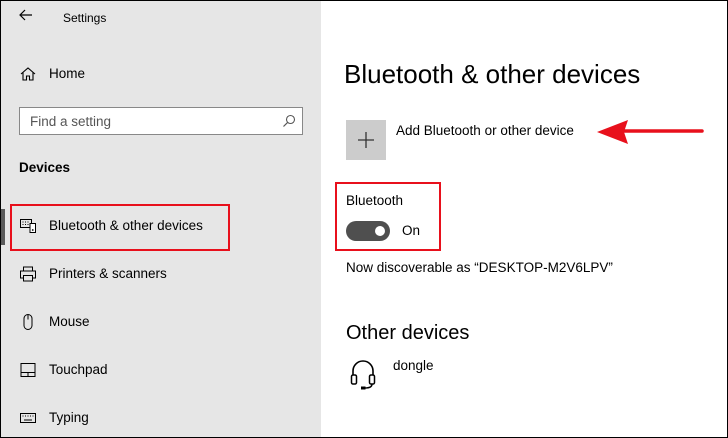  I want to click on app-title: Settings, so click(85, 18).